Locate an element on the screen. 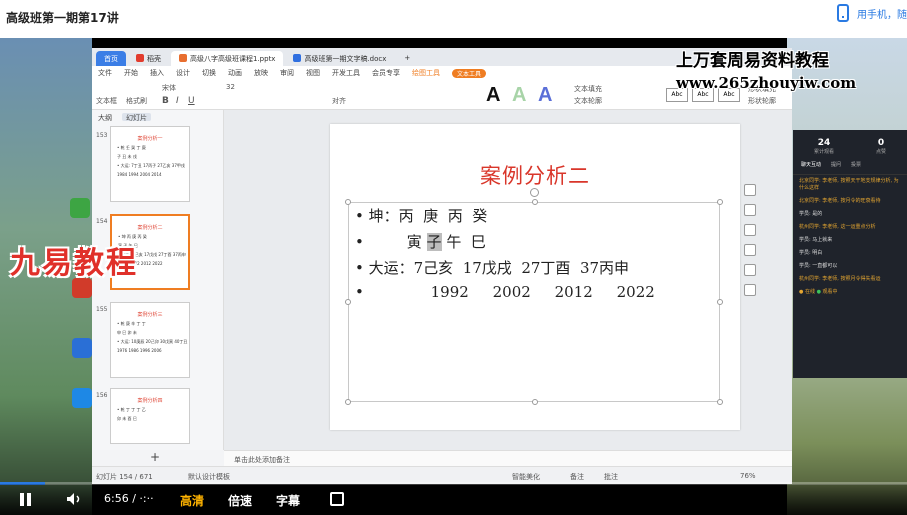  tab-vote: 投票 is located at coordinates (856, 164).